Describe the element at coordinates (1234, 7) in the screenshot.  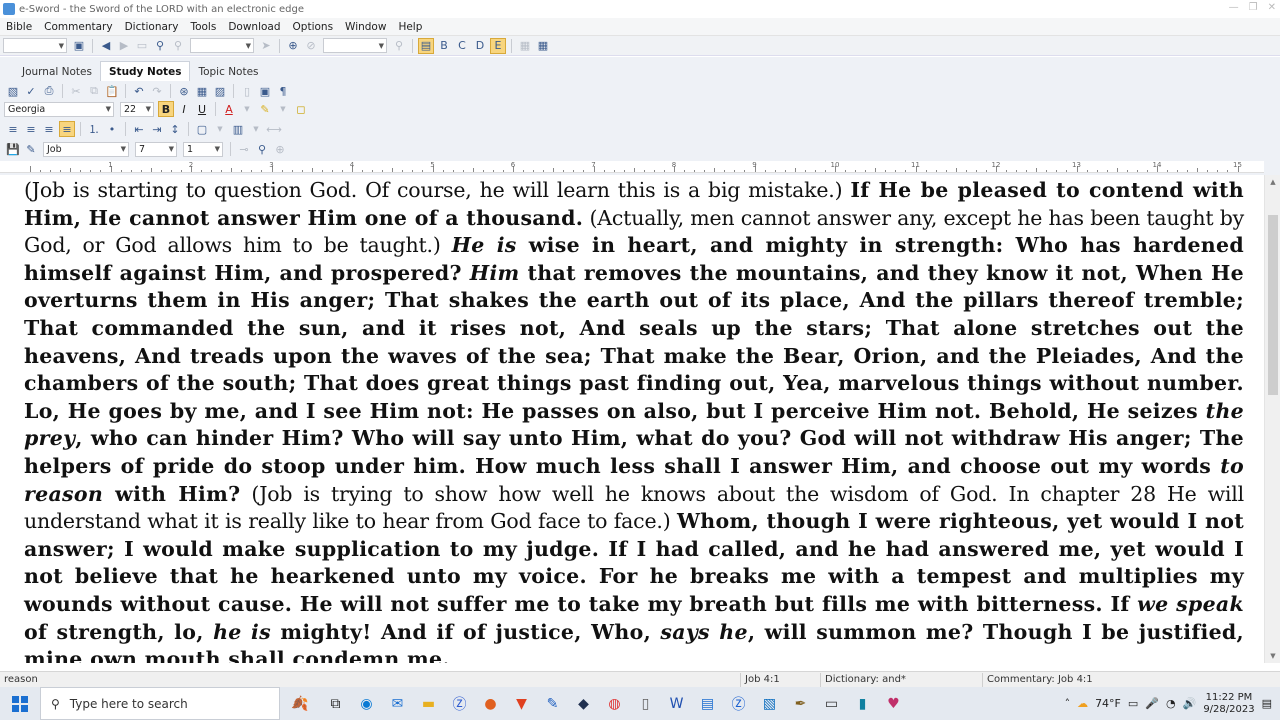
I see `minimize-icon: —` at that location.